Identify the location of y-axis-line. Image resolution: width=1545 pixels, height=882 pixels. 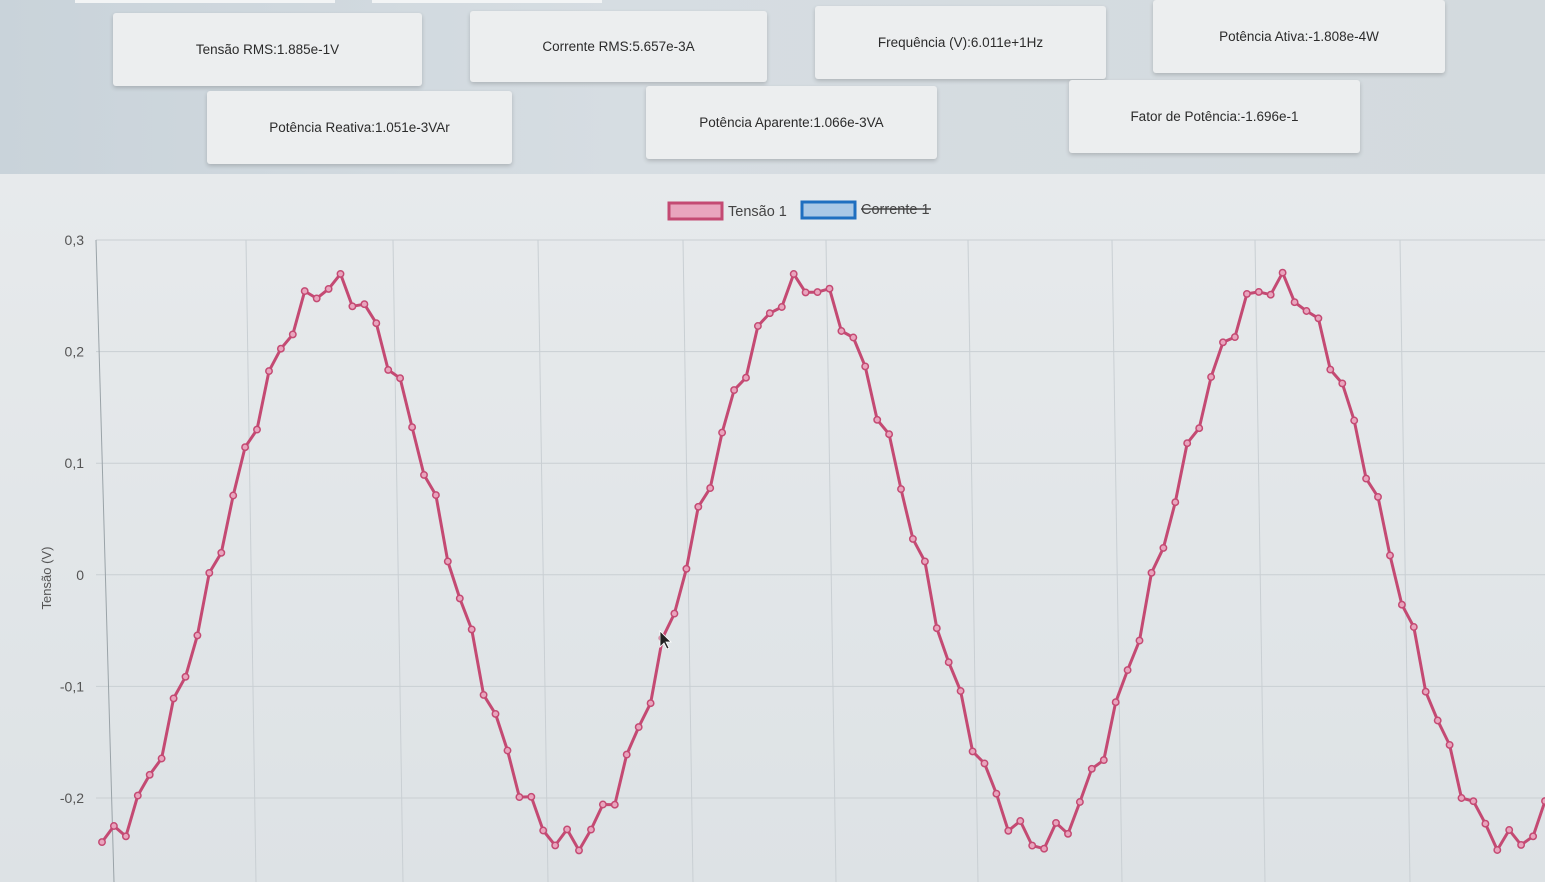
(105, 560).